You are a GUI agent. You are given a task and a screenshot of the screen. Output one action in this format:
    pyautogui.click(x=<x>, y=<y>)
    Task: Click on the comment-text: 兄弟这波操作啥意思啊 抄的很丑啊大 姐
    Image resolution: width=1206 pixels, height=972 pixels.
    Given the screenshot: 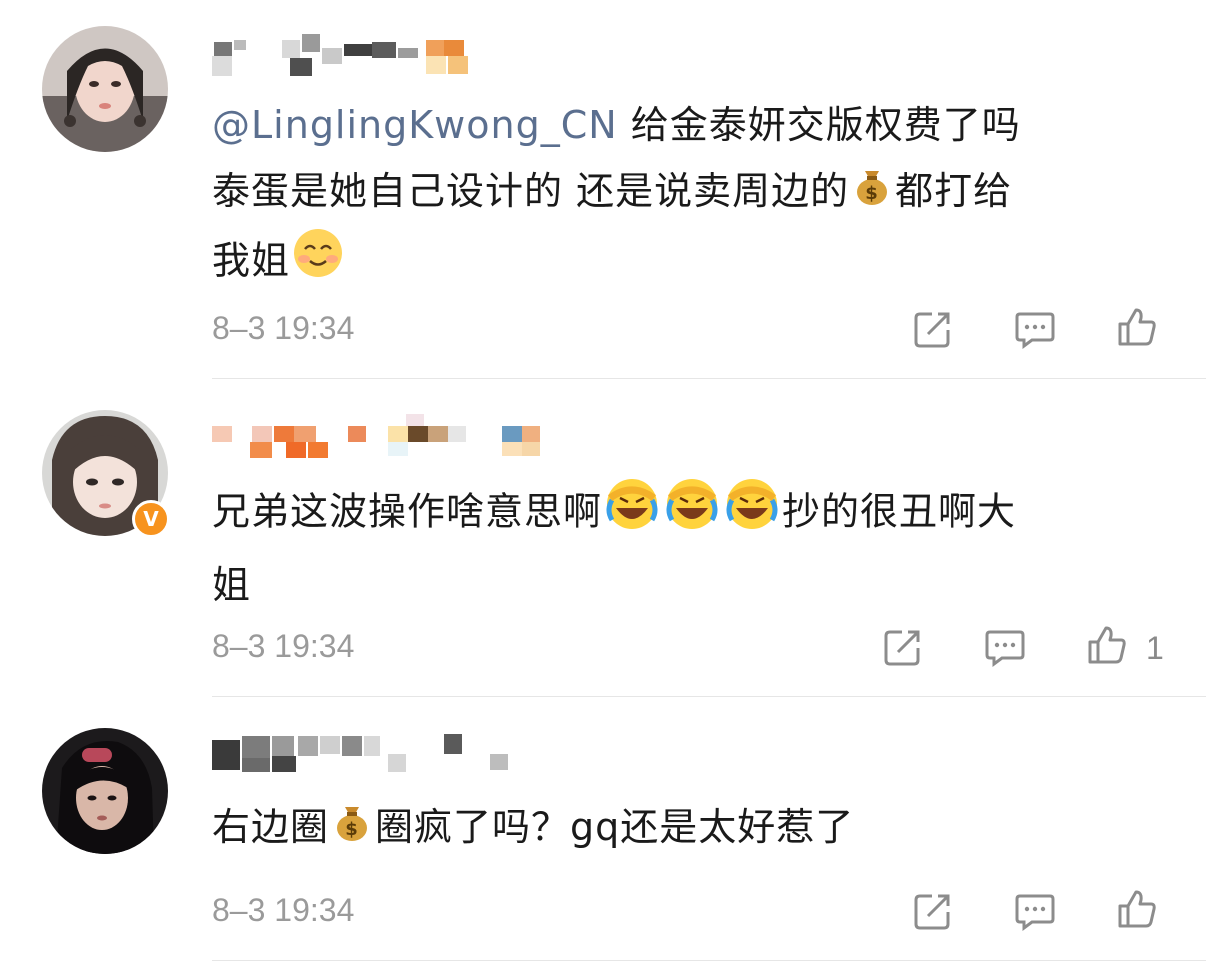 What is the action you would take?
    pyautogui.click(x=677, y=547)
    